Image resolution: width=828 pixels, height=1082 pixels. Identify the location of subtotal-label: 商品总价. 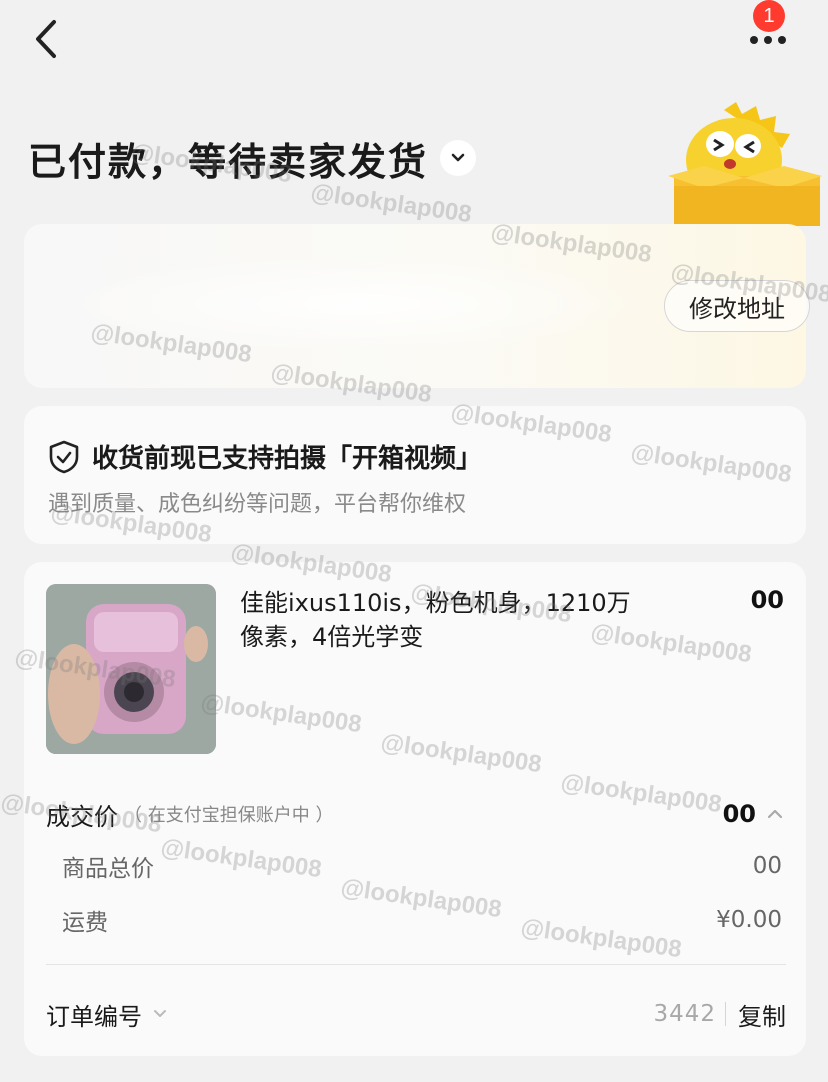
(108, 869).